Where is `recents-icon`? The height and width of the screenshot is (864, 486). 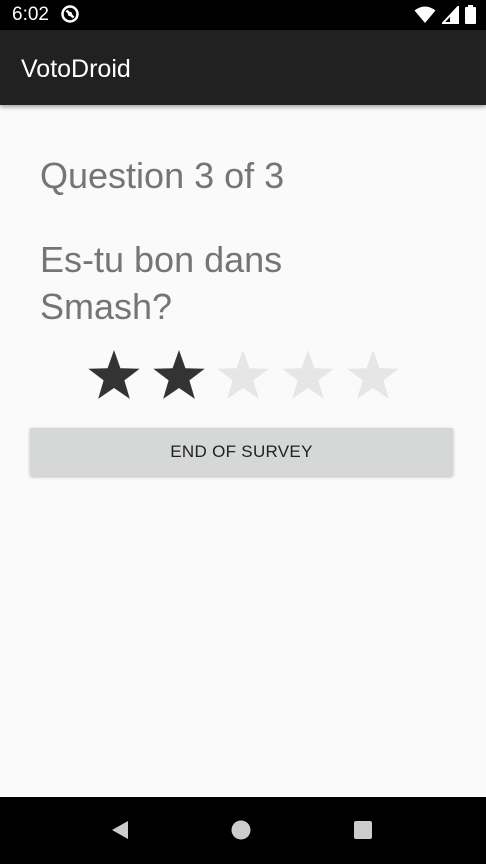 recents-icon is located at coordinates (363, 830).